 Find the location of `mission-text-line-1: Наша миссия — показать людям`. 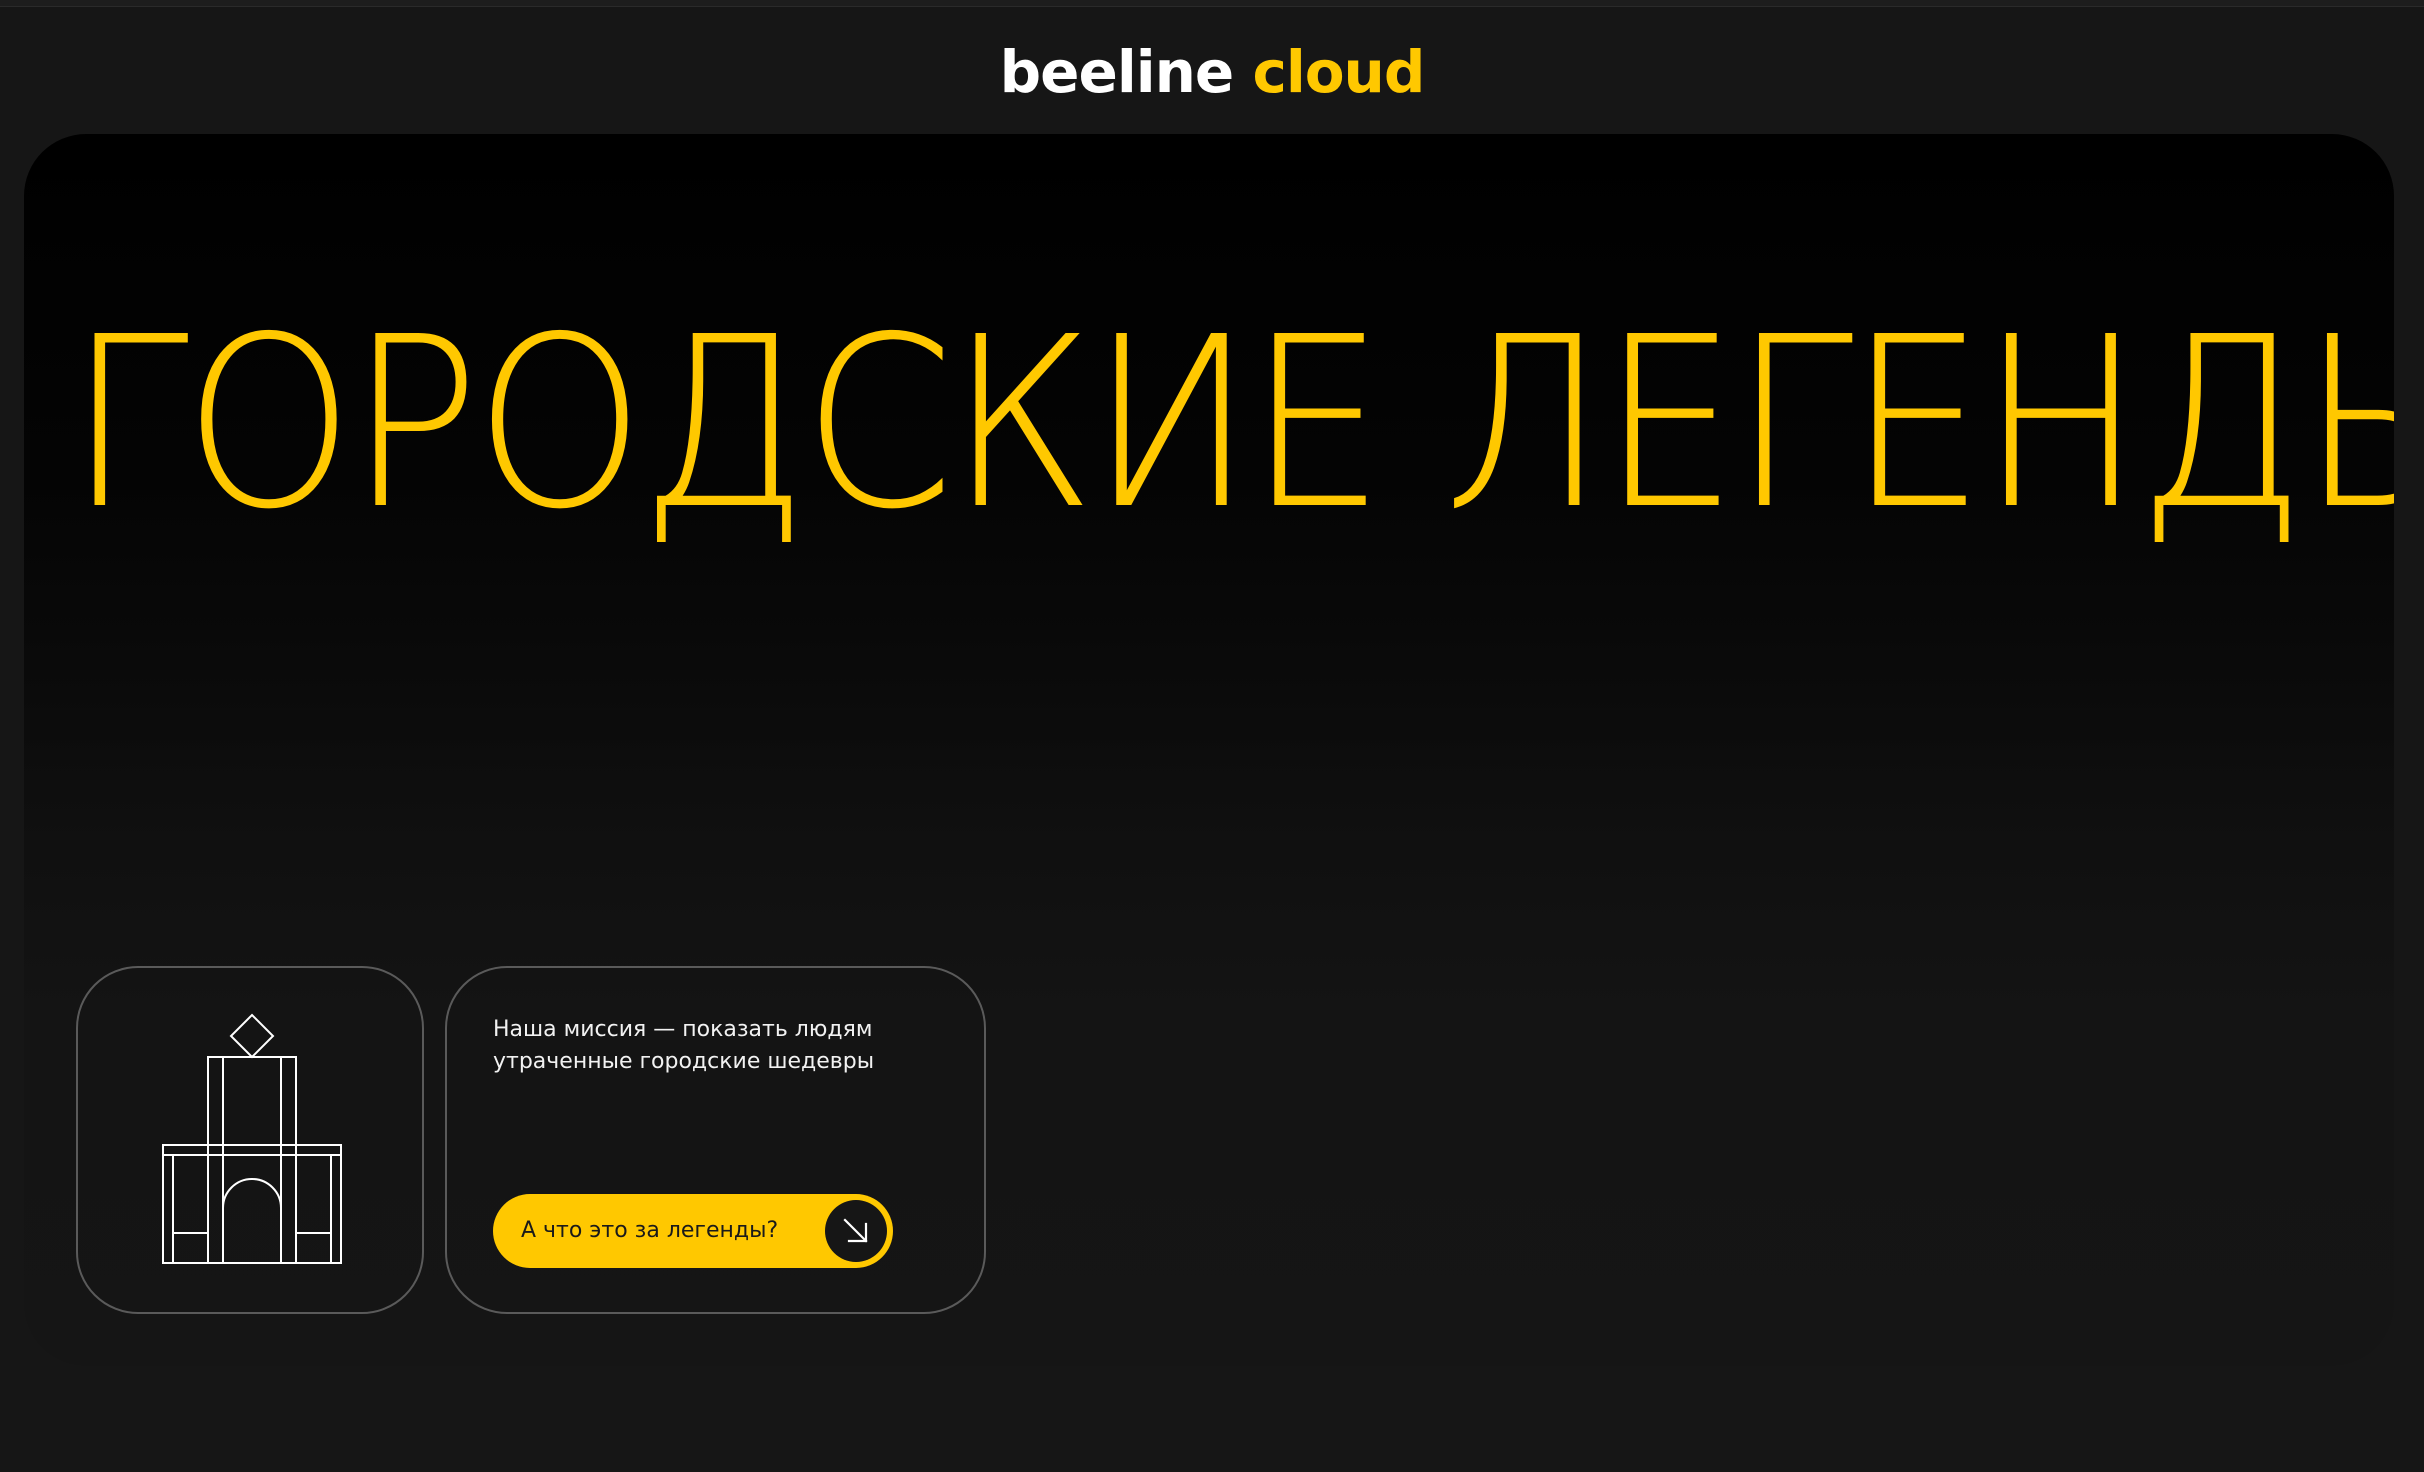

mission-text-line-1: Наша миссия — показать людям is located at coordinates (683, 1029).